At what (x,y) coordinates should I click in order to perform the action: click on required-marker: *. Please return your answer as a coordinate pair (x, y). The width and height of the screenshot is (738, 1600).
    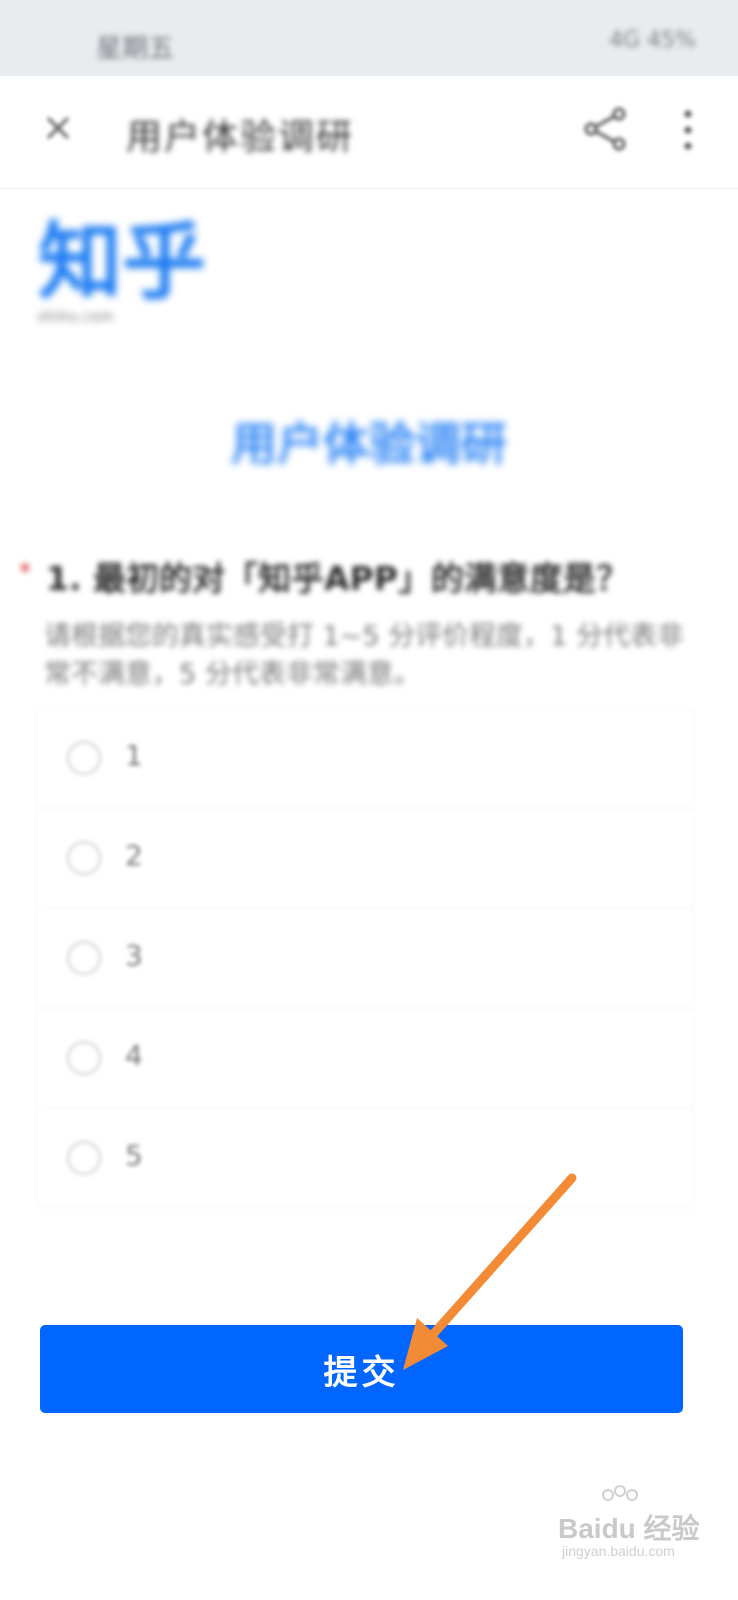
    Looking at the image, I should click on (25, 572).